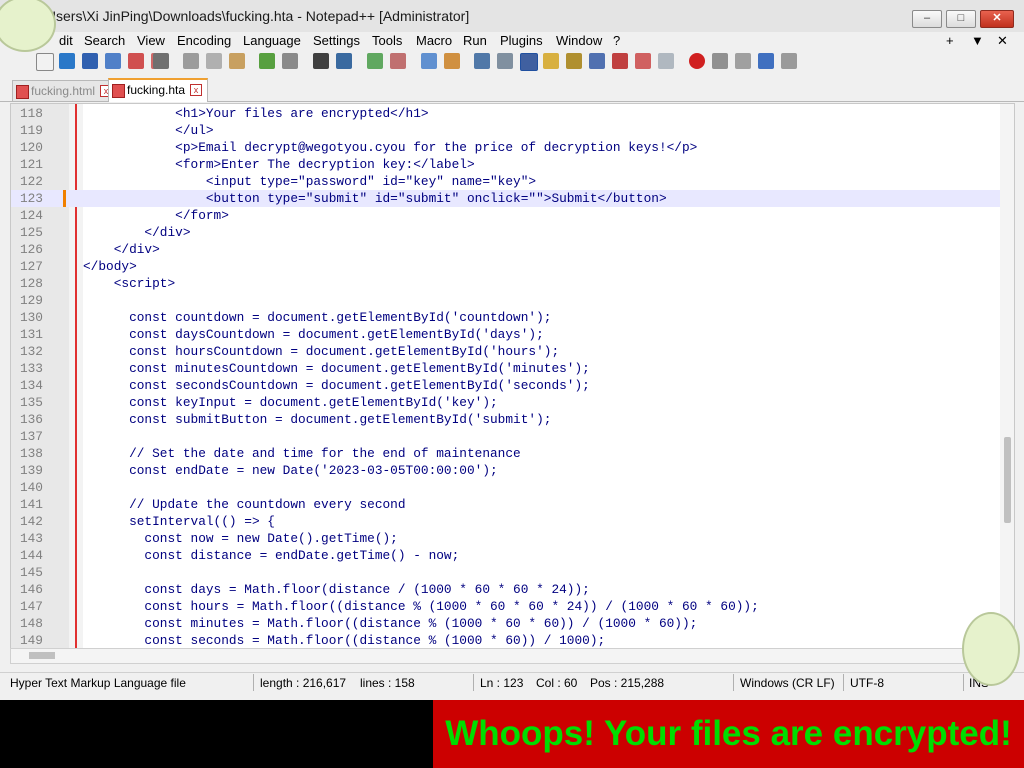 The width and height of the screenshot is (1024, 768). What do you see at coordinates (961, 19) in the screenshot?
I see `maximize-button: □` at bounding box center [961, 19].